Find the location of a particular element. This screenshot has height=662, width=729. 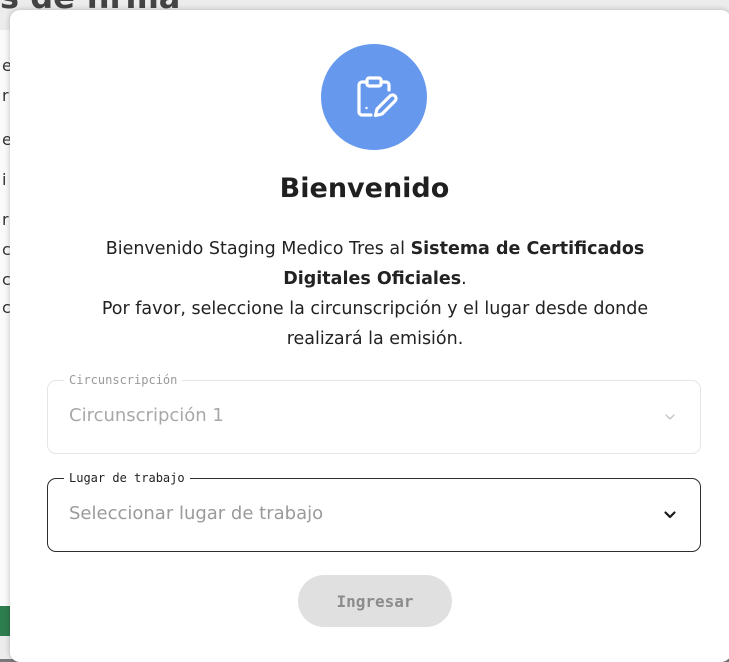

circunscripcion-select: Circunscripción Circunscripción 1 is located at coordinates (374, 413).